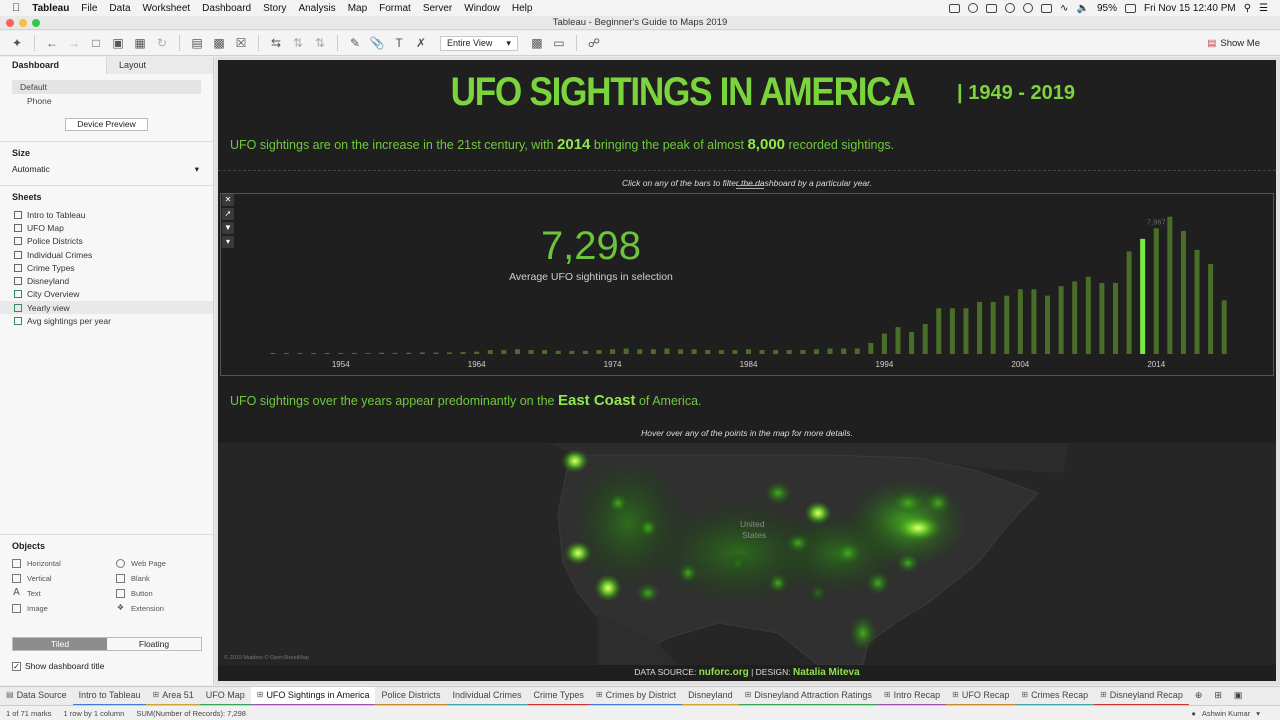 This screenshot has width=1280, height=720. I want to click on sheet-item: Yearly view, so click(106, 308).